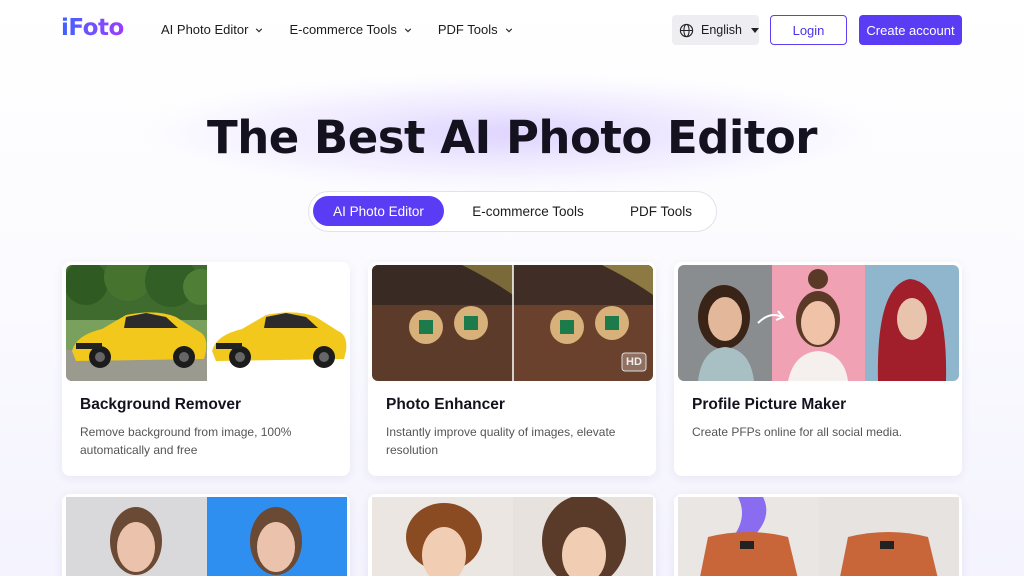  I want to click on card-description: Create PFPs online for all social media., so click(797, 432).